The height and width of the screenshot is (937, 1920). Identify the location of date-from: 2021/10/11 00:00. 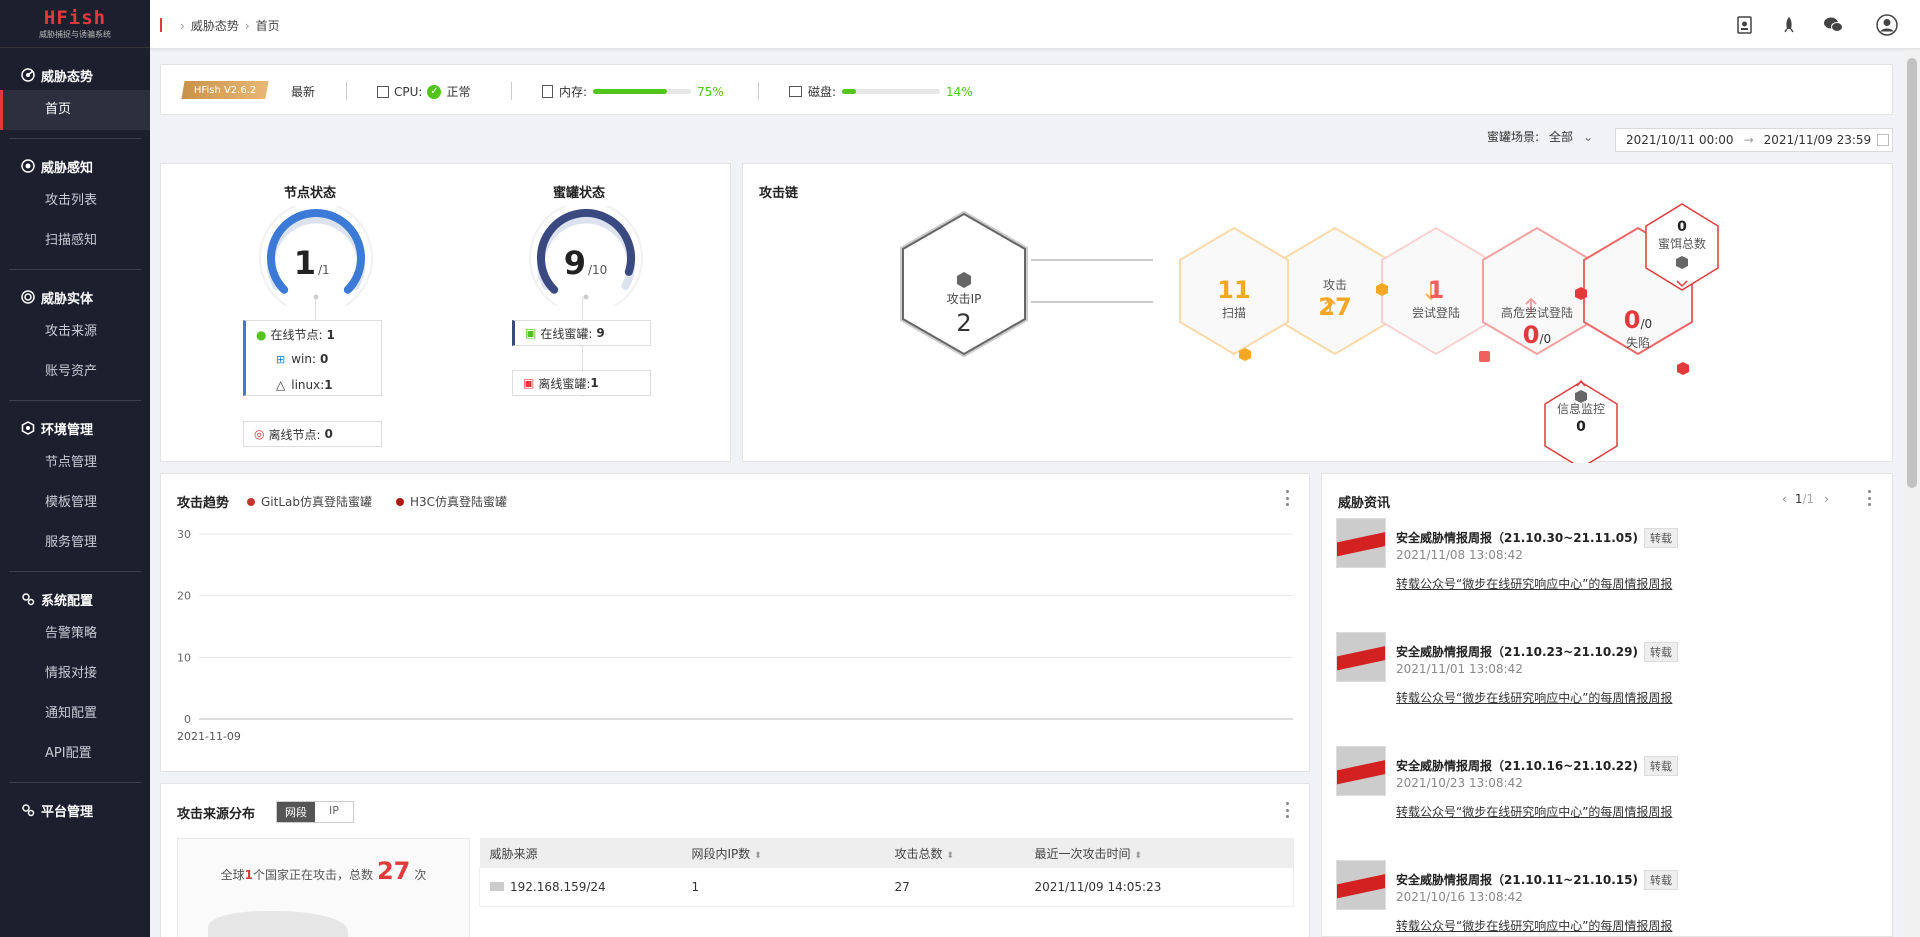
(1680, 140).